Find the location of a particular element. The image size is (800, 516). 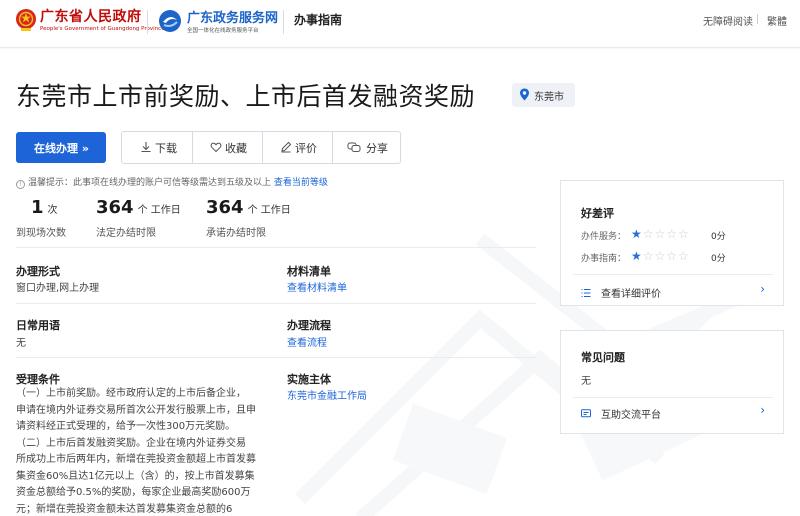

accessibility-link: 无障碍阅读 is located at coordinates (728, 20).